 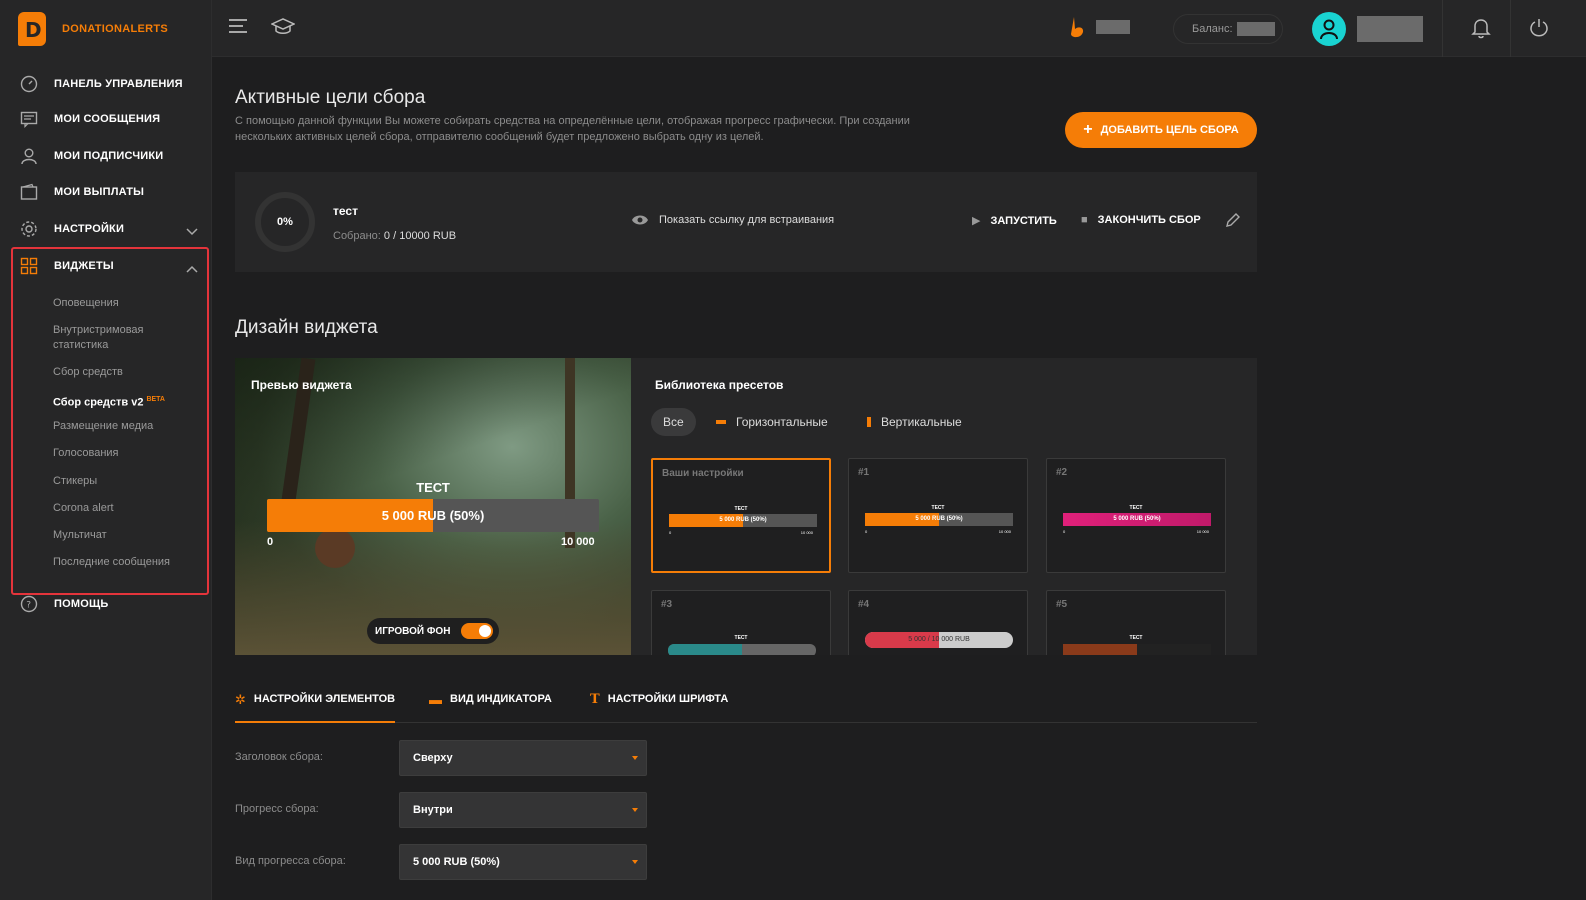 I want to click on form-label: Прогресс сбора:, so click(x=277, y=809).